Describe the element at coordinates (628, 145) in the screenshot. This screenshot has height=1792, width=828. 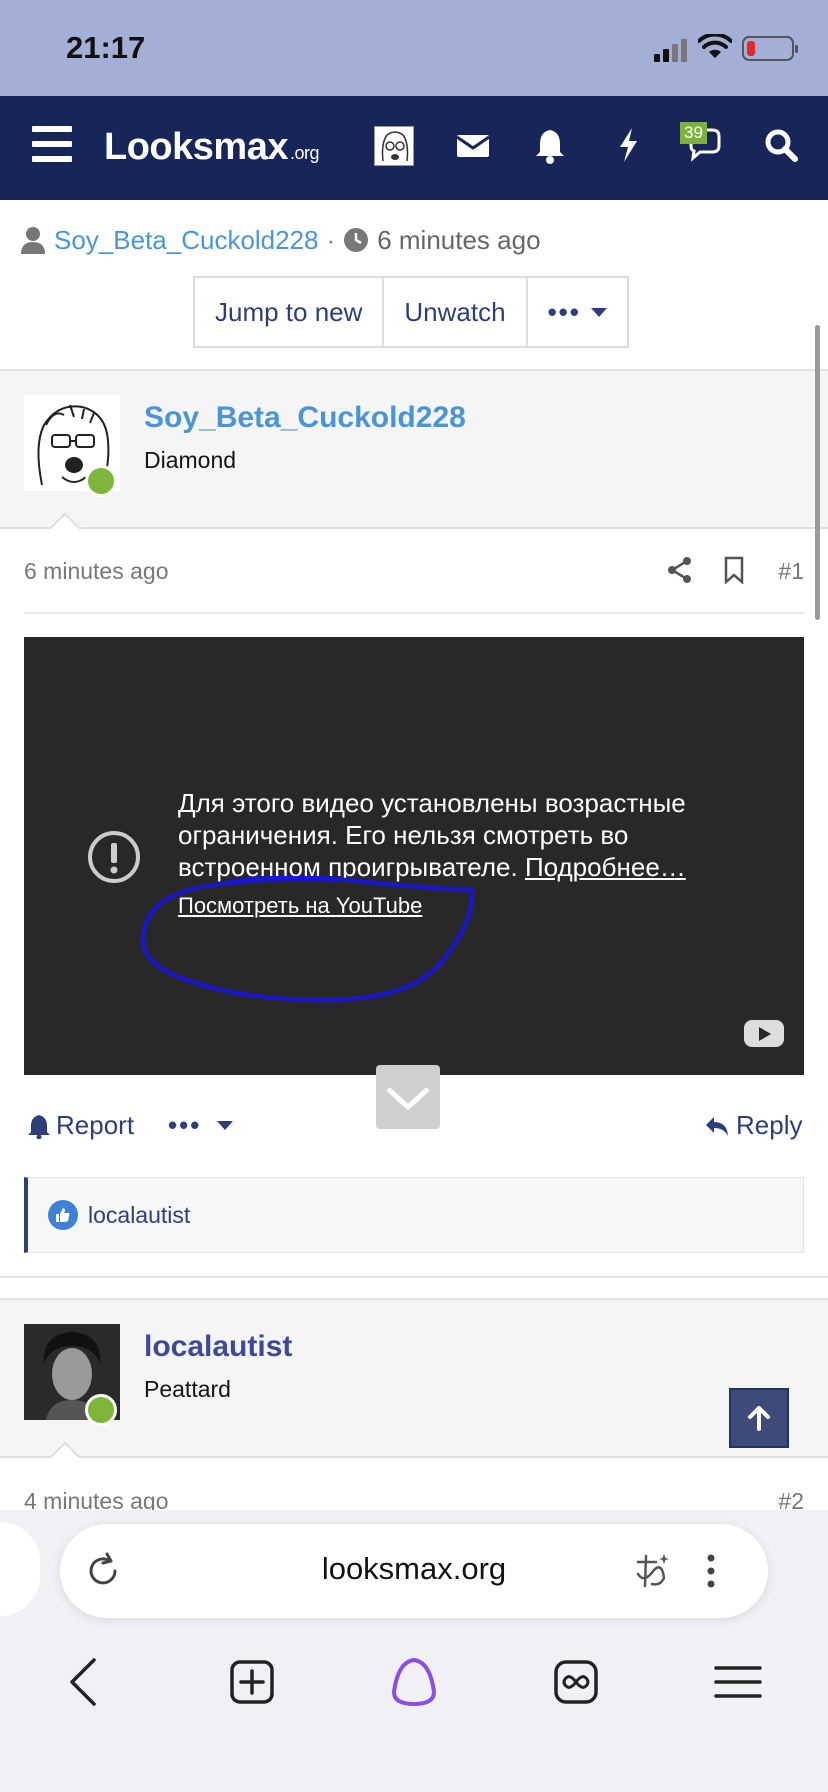
I see `lightning-icon` at that location.